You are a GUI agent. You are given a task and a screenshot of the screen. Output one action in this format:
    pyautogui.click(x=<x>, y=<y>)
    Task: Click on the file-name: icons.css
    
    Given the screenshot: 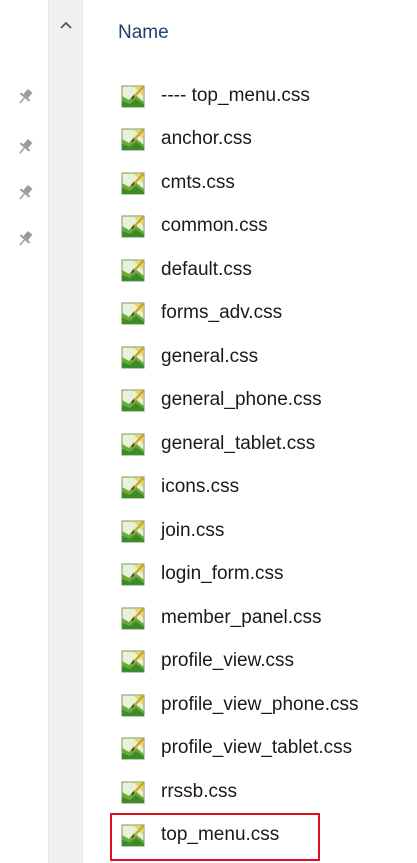 What is the action you would take?
    pyautogui.click(x=200, y=487)
    